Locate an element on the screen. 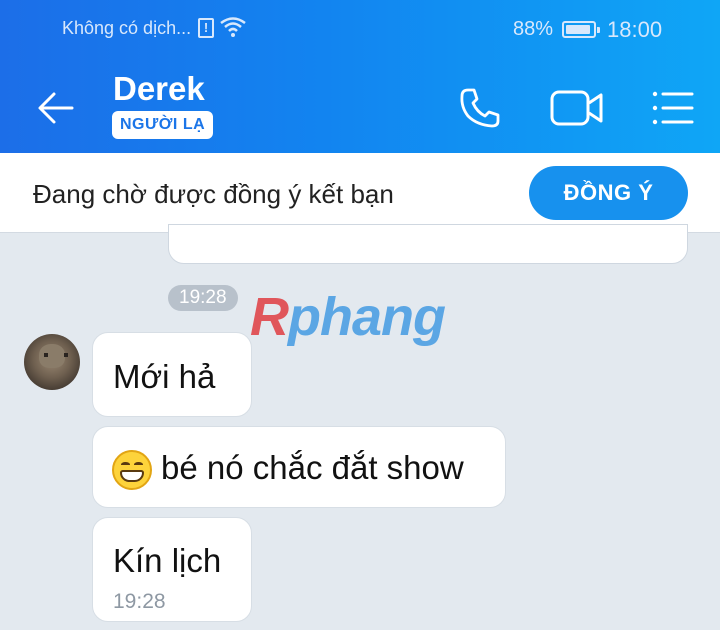 This screenshot has width=720, height=630. timestamp-chip: 19:28 is located at coordinates (203, 298).